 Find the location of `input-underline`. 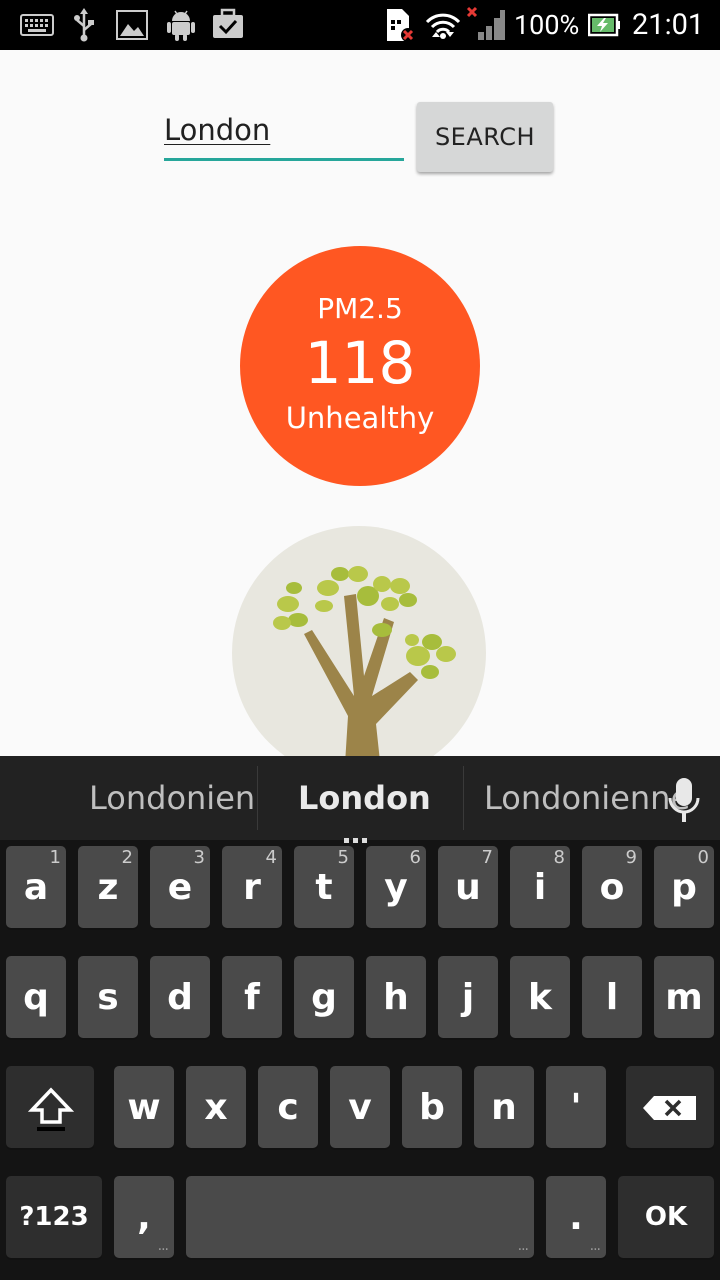

input-underline is located at coordinates (284, 159).